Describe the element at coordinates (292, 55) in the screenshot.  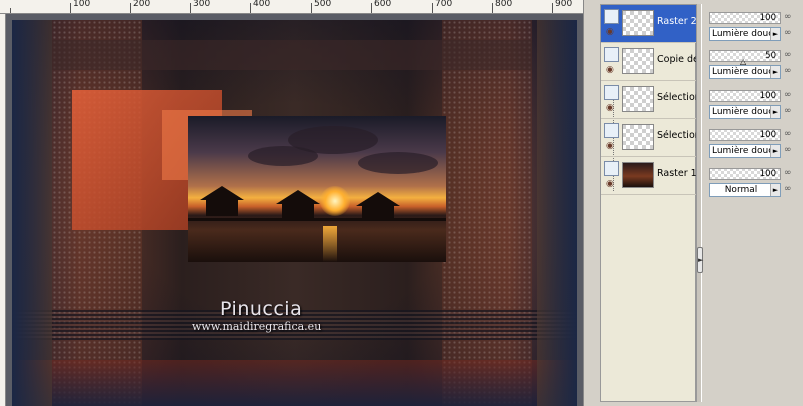
I see `artwork-strip` at that location.